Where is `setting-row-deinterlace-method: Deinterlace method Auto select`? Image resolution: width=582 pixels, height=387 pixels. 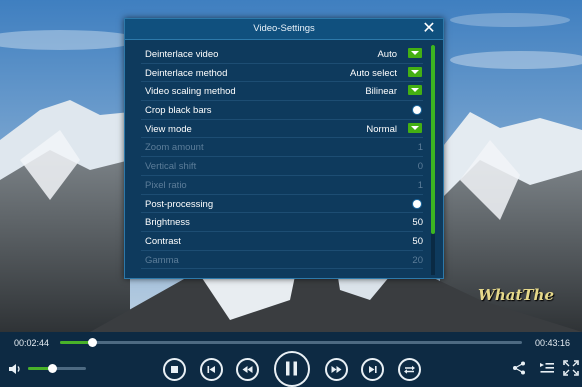 setting-row-deinterlace-method: Deinterlace method Auto select is located at coordinates (282, 73).